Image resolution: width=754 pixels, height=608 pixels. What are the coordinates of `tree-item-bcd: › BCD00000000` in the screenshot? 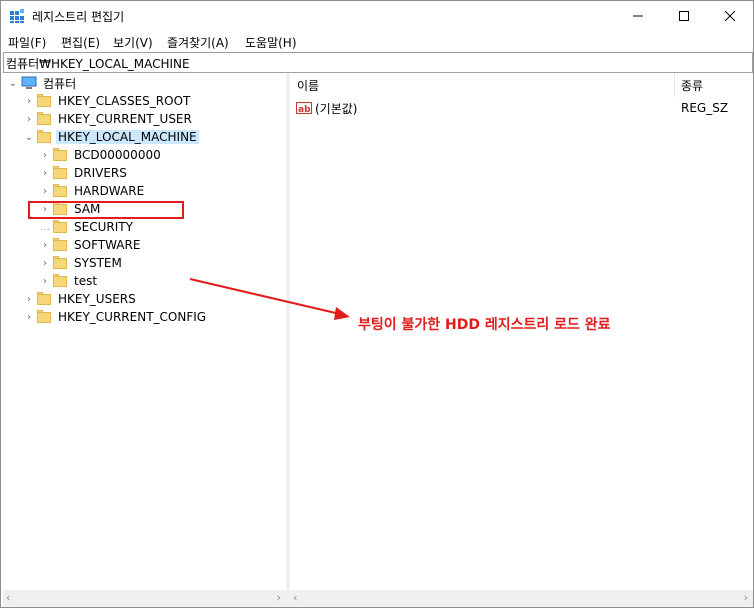 It's located at (100, 155).